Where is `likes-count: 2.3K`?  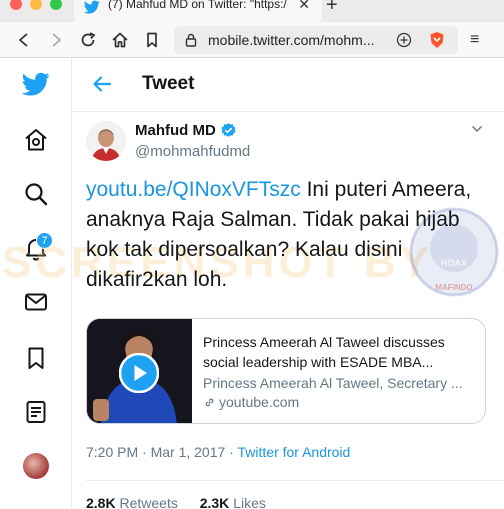
likes-count: 2.3K is located at coordinates (214, 502).